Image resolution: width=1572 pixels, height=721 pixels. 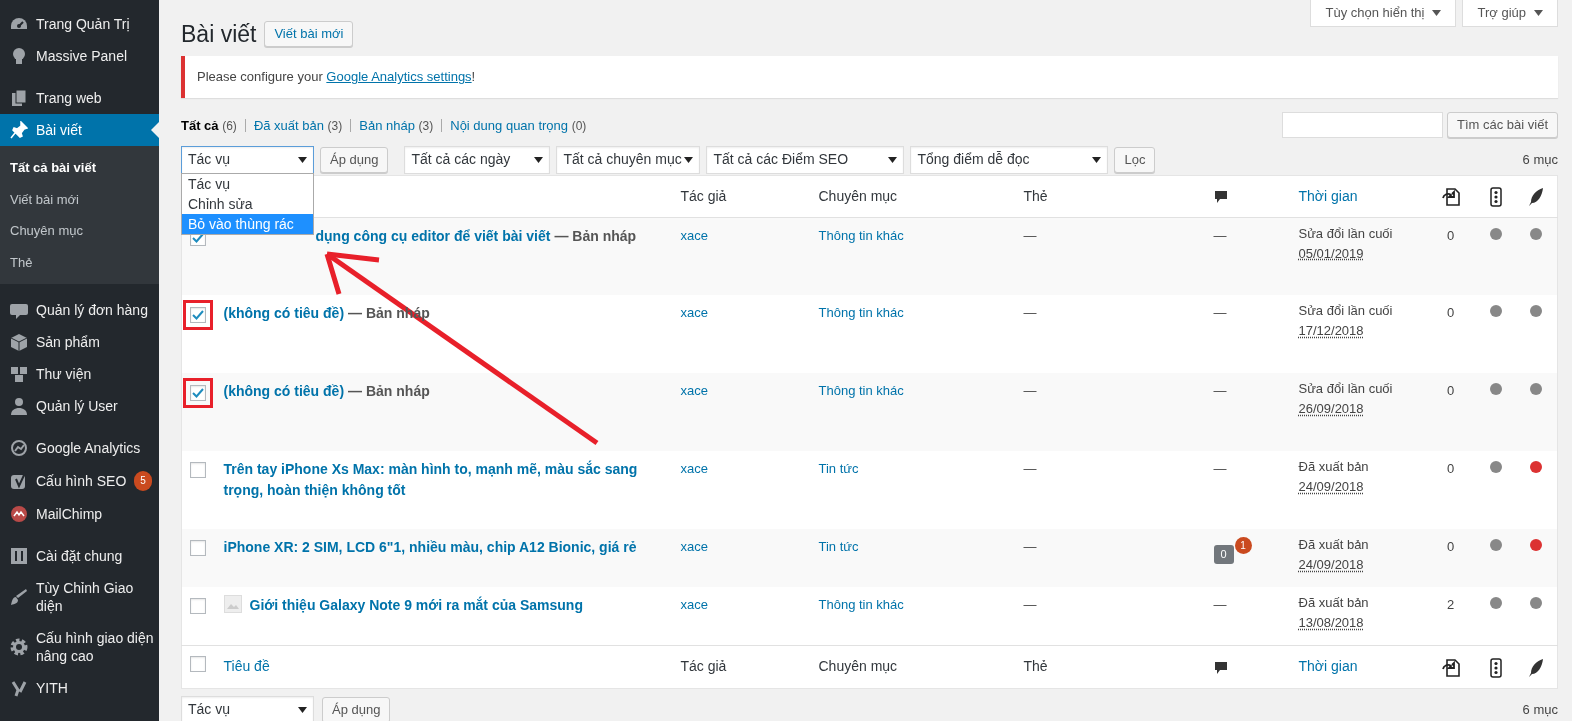 I want to click on link-count: 2, so click(x=1450, y=605).